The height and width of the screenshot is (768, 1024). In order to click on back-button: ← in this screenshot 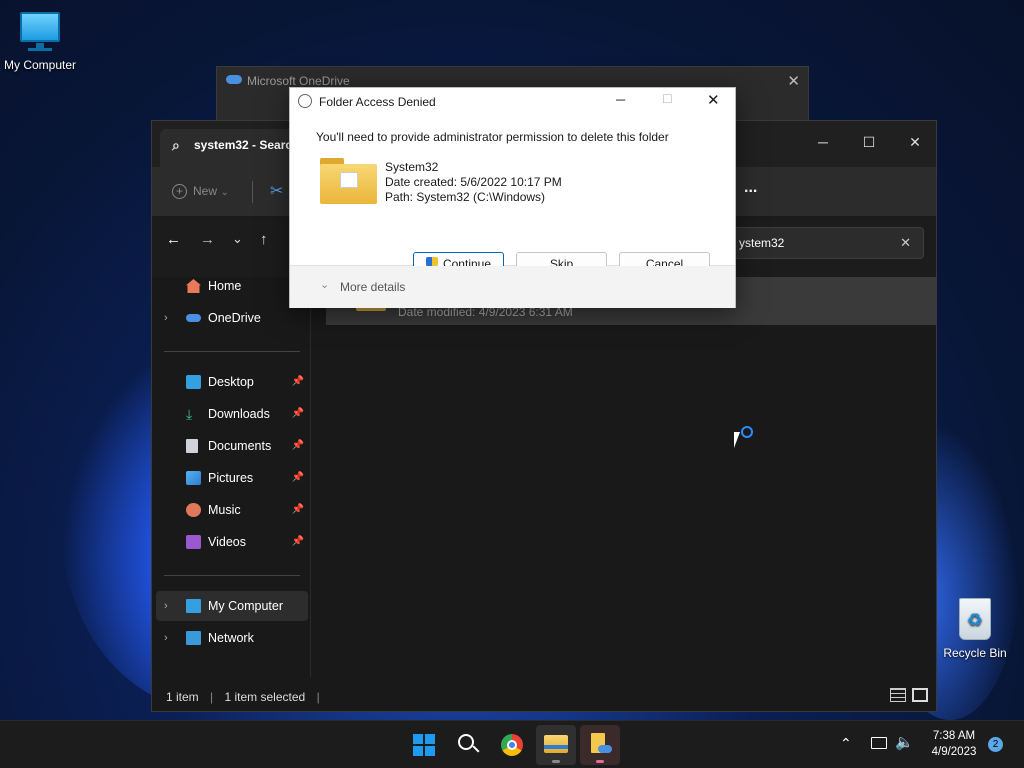, I will do `click(173, 239)`.